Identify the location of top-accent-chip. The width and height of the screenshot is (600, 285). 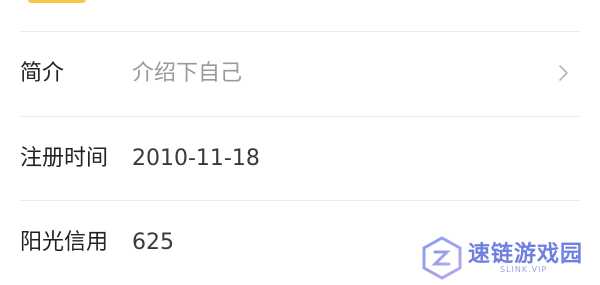
(57, 1).